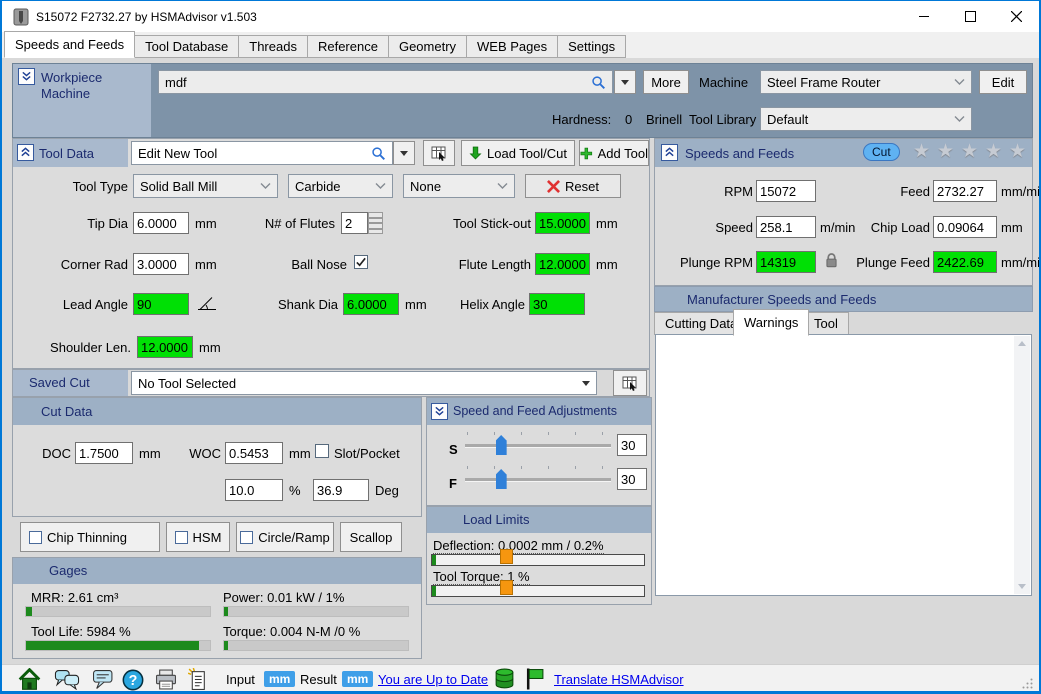 This screenshot has width=1041, height=694. Describe the element at coordinates (1027, 683) in the screenshot. I see `resize-grip` at that location.